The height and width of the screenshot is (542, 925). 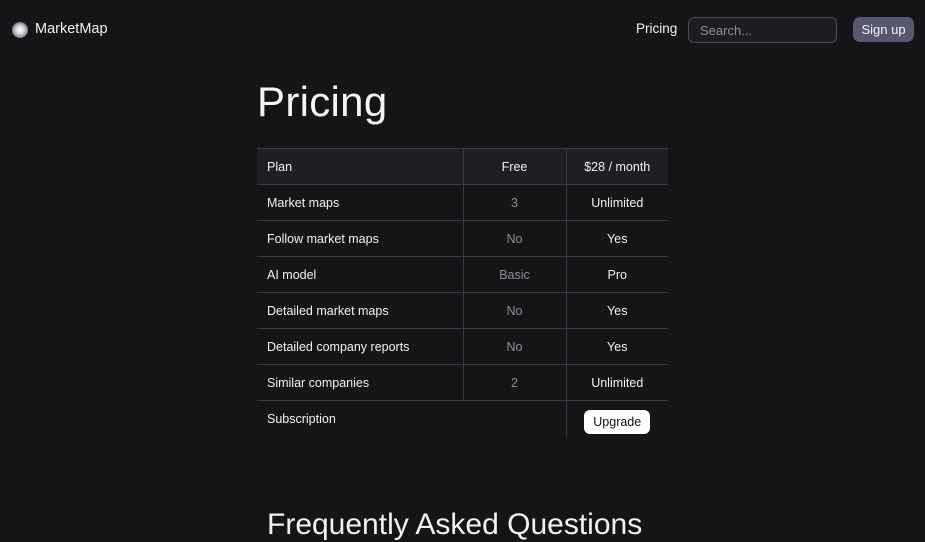 What do you see at coordinates (617, 274) in the screenshot?
I see `paid-cell: Pro` at bounding box center [617, 274].